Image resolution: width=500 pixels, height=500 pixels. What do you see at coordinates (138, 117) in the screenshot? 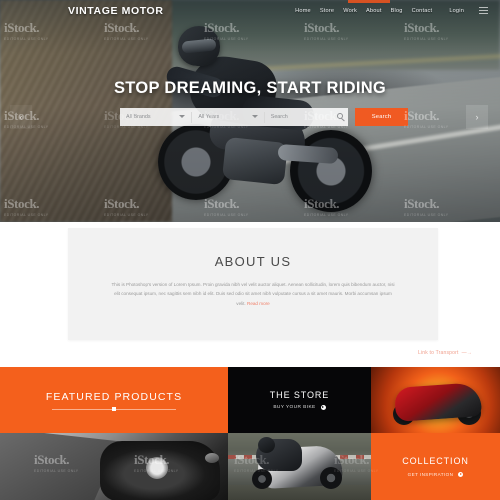
I see `brand-select-value: All Brands` at bounding box center [138, 117].